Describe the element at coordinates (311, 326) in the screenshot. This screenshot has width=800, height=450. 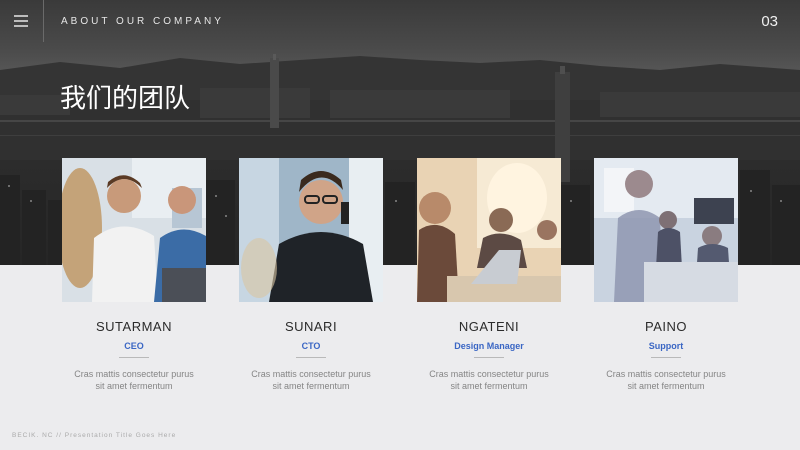
I see `member-name: SUNARI` at that location.